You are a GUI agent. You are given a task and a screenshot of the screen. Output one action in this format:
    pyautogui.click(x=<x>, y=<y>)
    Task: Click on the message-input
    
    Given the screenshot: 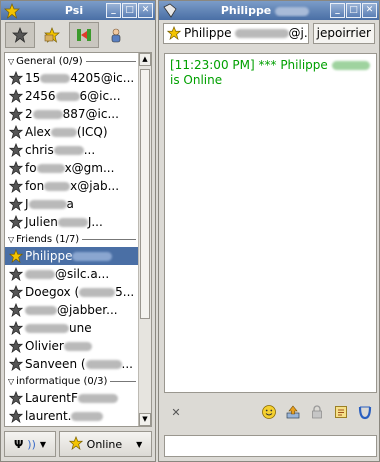 What is the action you would take?
    pyautogui.click(x=270, y=446)
    